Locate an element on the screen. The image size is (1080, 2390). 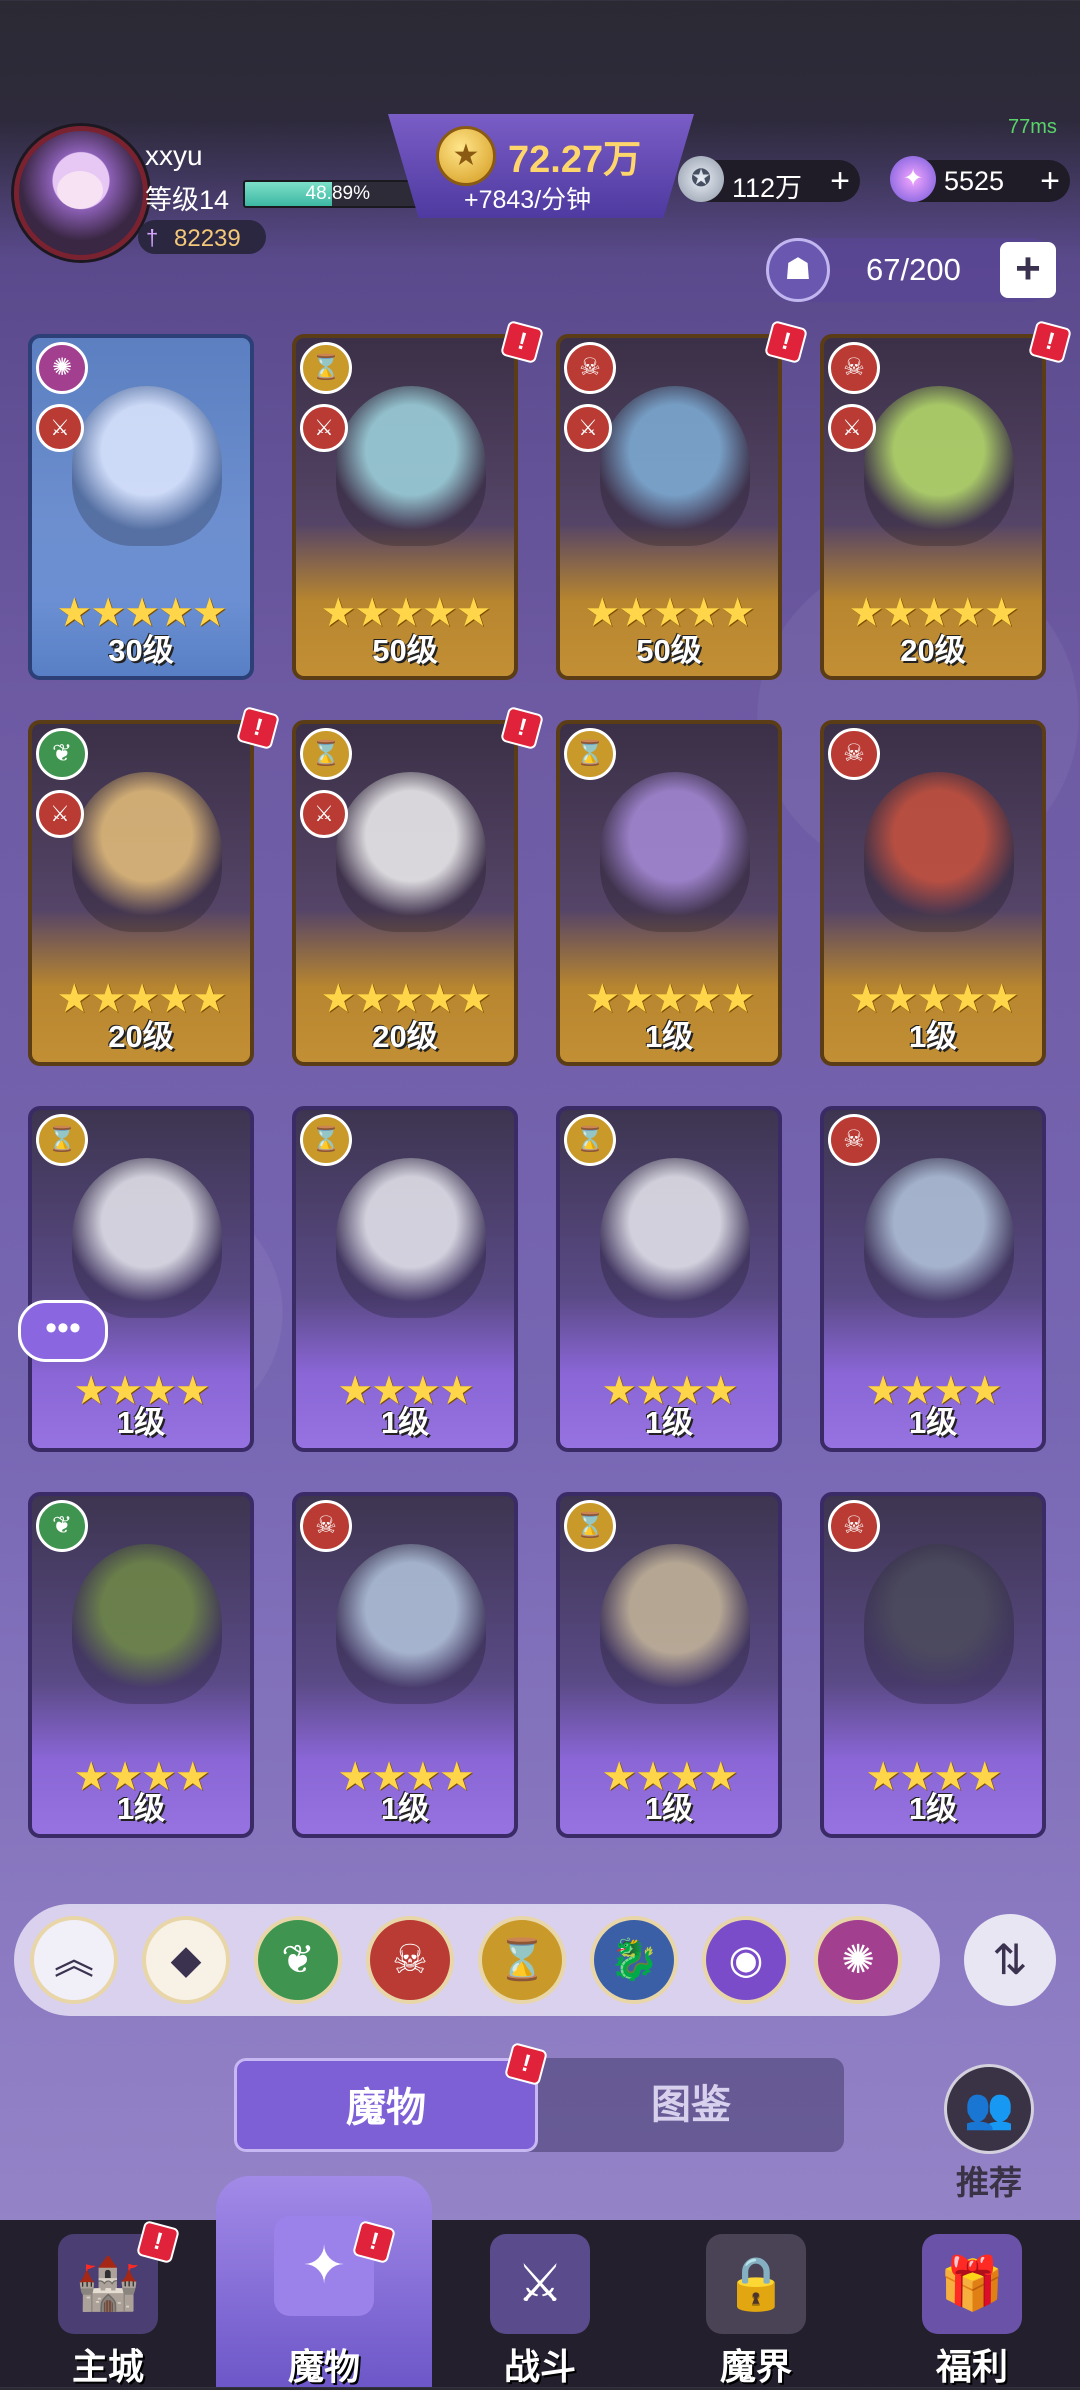
gold-rate: +7843/分钟 is located at coordinates (528, 200).